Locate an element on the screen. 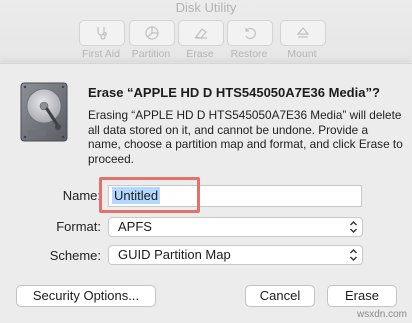 This screenshot has width=412, height=323. window-title: Disk Utility is located at coordinates (206, 7).